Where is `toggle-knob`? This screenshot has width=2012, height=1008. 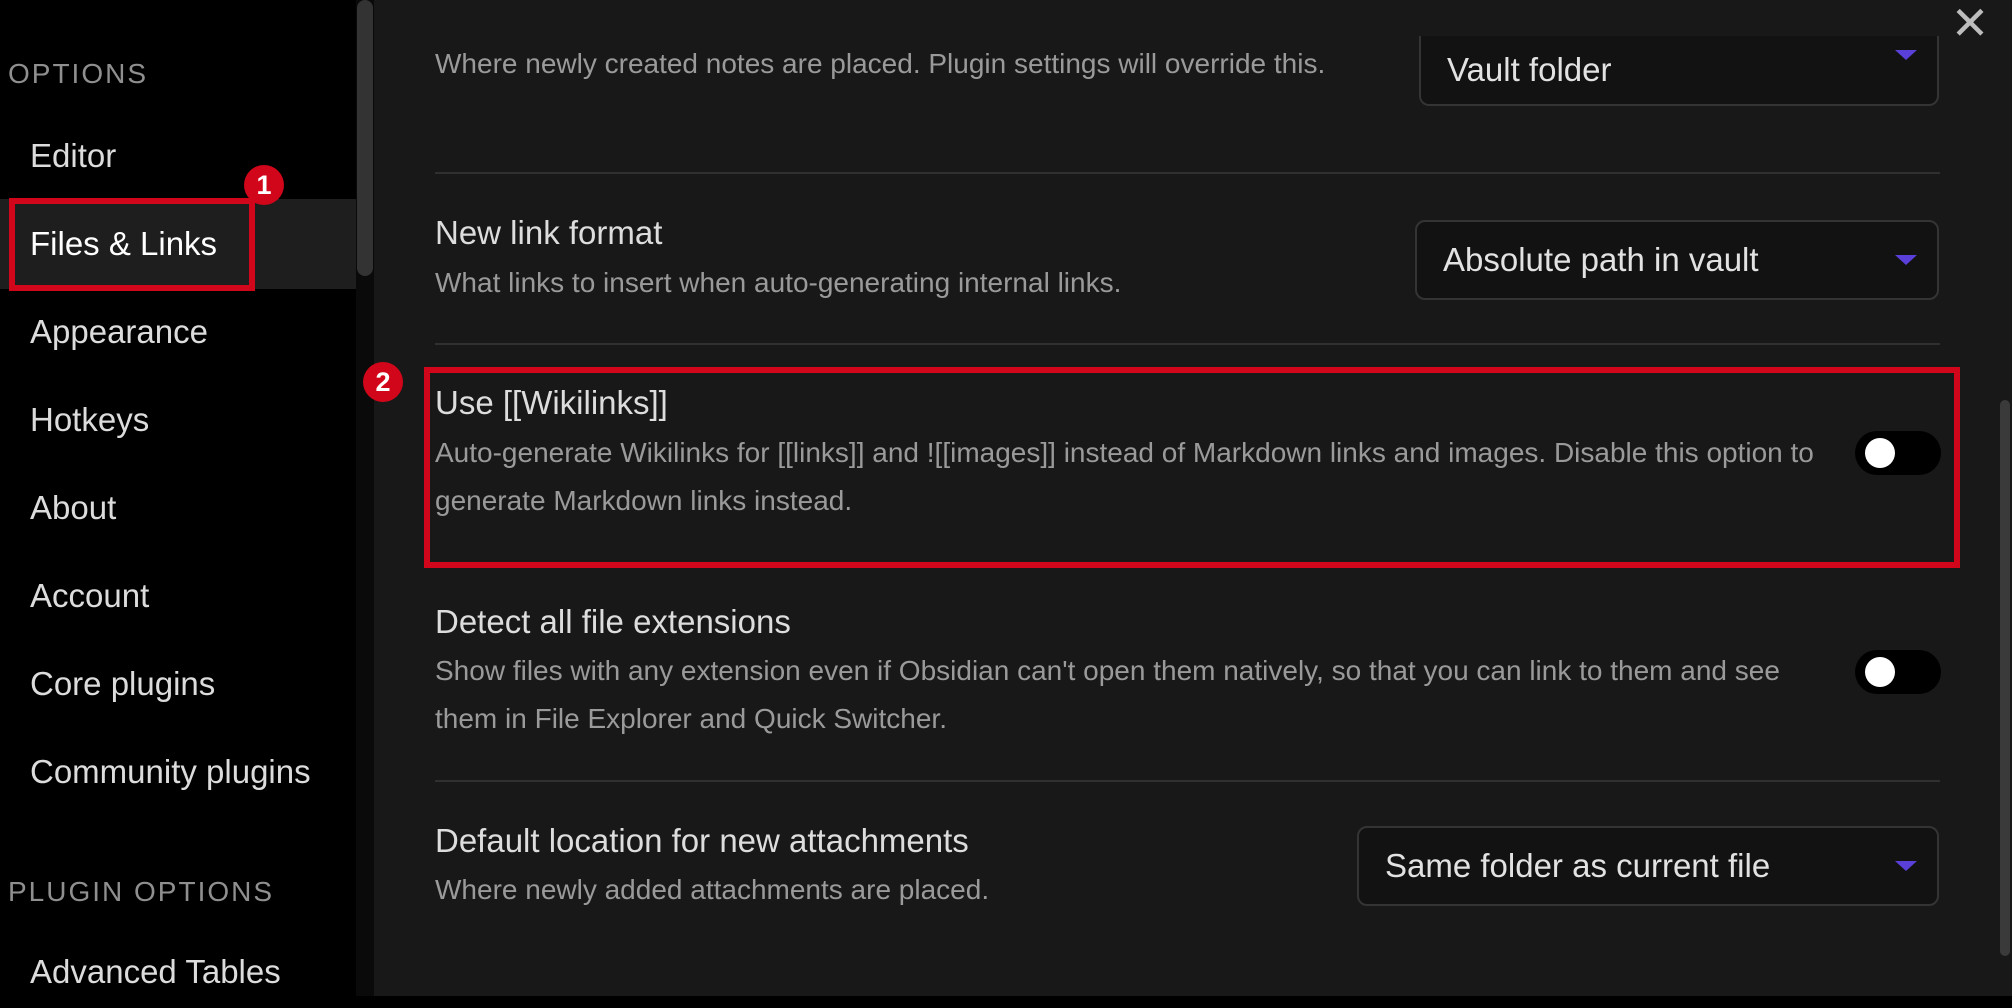 toggle-knob is located at coordinates (1880, 672).